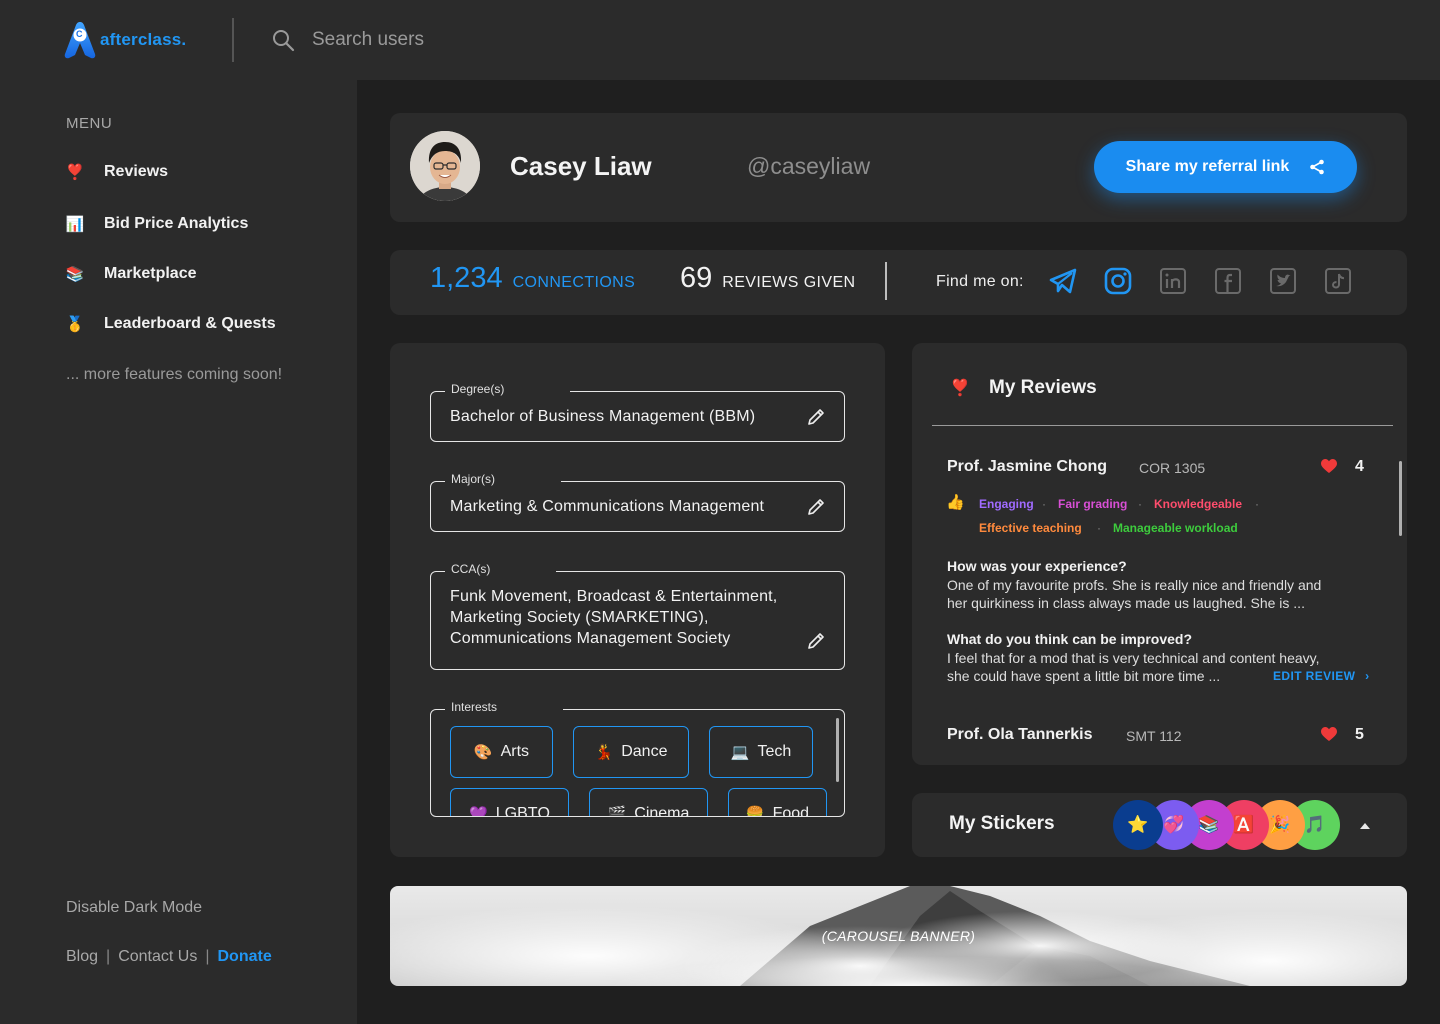 This screenshot has height=1024, width=1440. What do you see at coordinates (503, 479) in the screenshot?
I see `major-label: Major(s)` at bounding box center [503, 479].